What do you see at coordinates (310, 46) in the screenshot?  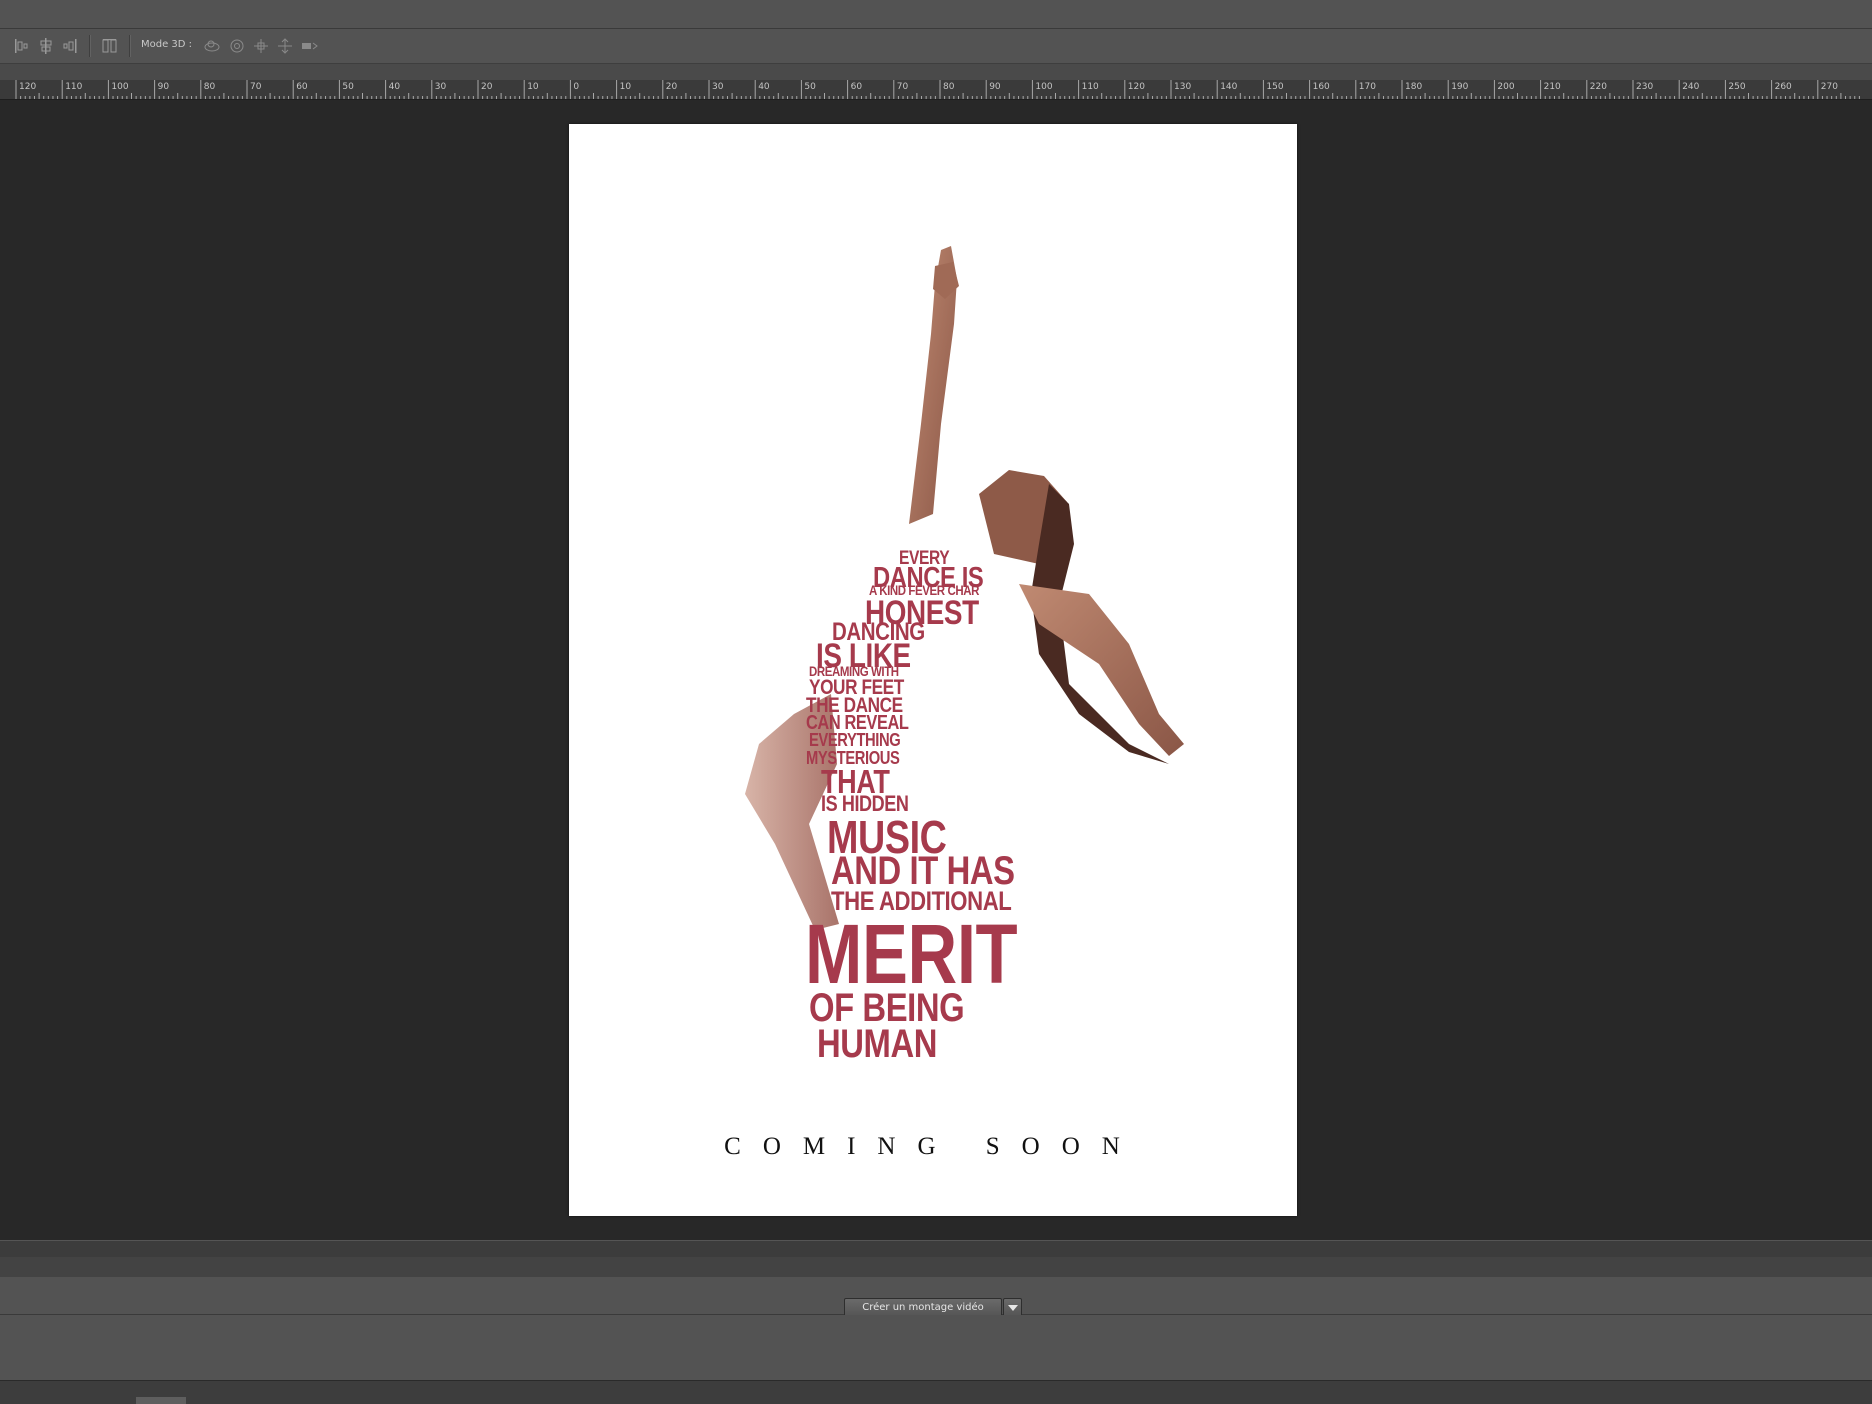 I see `scale-3d-icon` at bounding box center [310, 46].